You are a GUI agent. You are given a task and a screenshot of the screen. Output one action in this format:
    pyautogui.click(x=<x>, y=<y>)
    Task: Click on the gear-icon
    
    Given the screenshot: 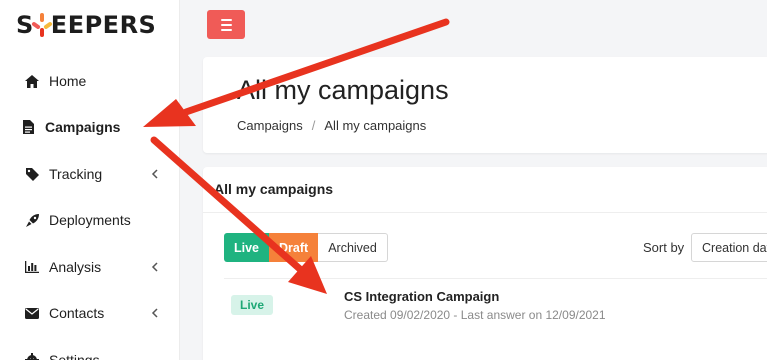 What is the action you would take?
    pyautogui.click(x=32, y=356)
    